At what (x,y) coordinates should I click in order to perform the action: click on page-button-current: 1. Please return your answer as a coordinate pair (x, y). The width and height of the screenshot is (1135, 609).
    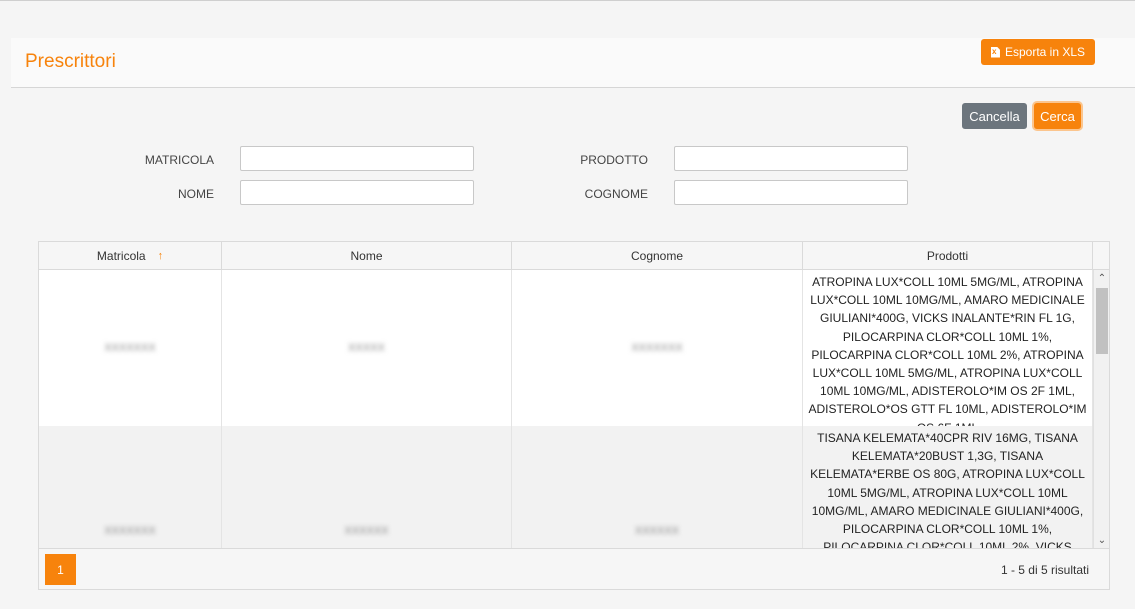
    Looking at the image, I should click on (60, 569).